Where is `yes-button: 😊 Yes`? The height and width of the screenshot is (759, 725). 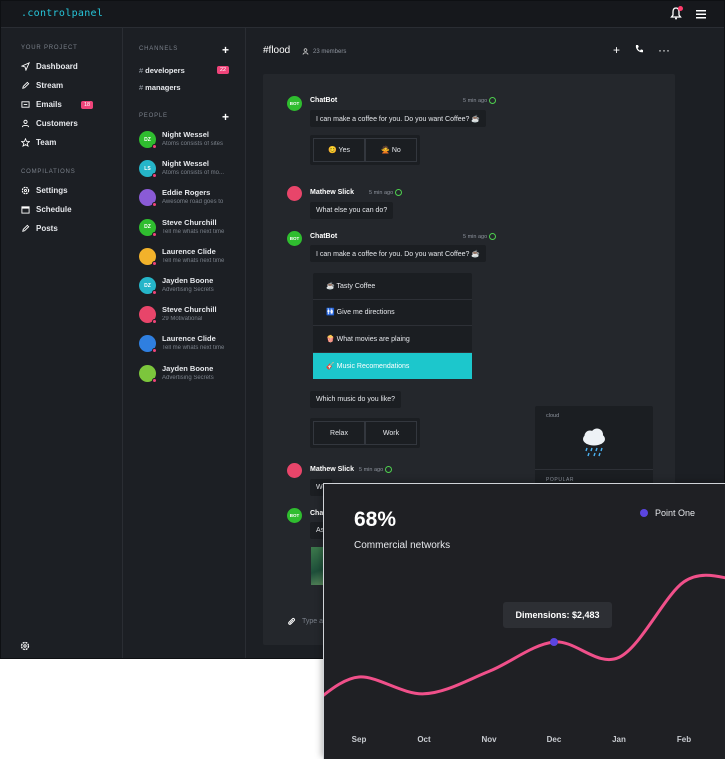 yes-button: 😊 Yes is located at coordinates (339, 150).